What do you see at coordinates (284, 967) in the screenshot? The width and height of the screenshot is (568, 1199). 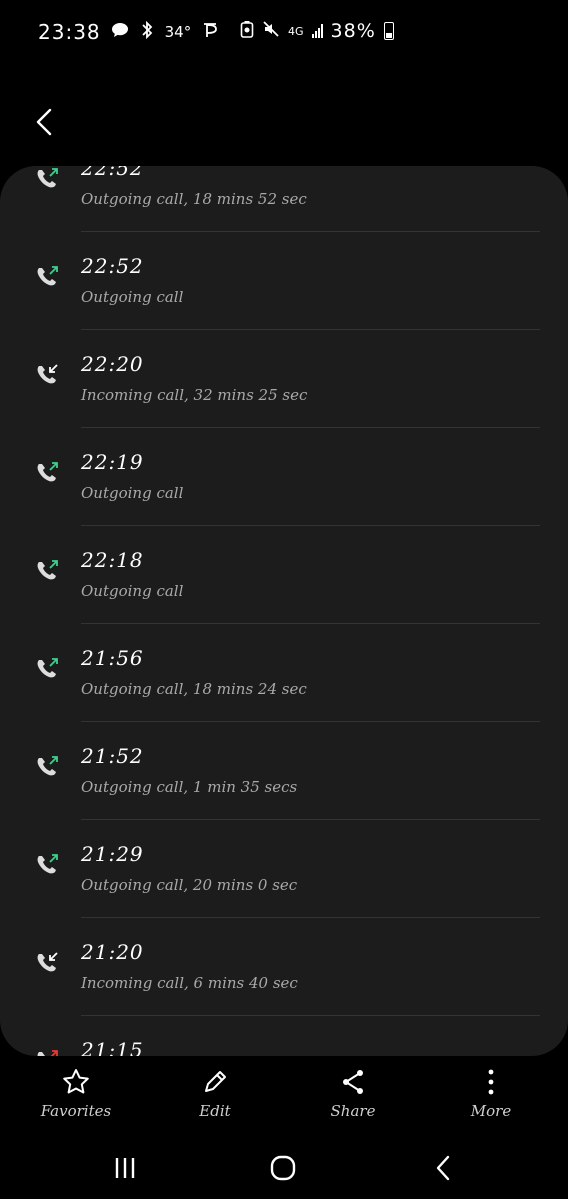 I see `call-log-item: 21:20 Incoming call, 6 mins 40 sec` at bounding box center [284, 967].